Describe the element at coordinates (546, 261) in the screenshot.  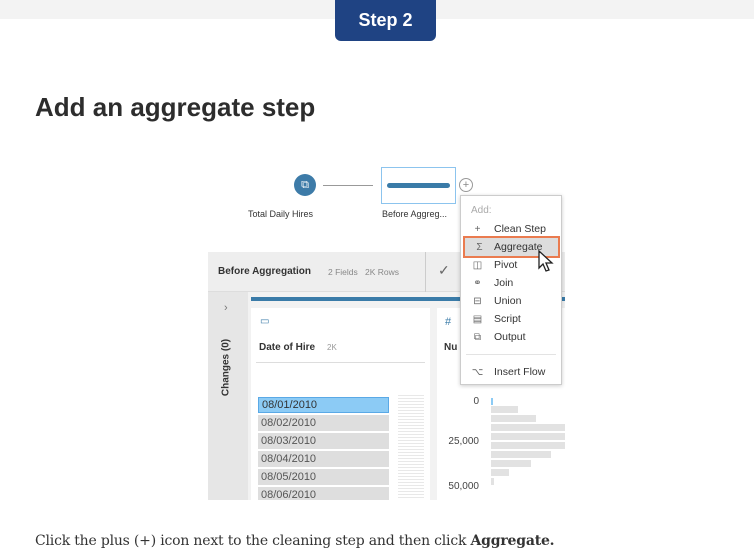
I see `mouse-cursor-icon` at that location.